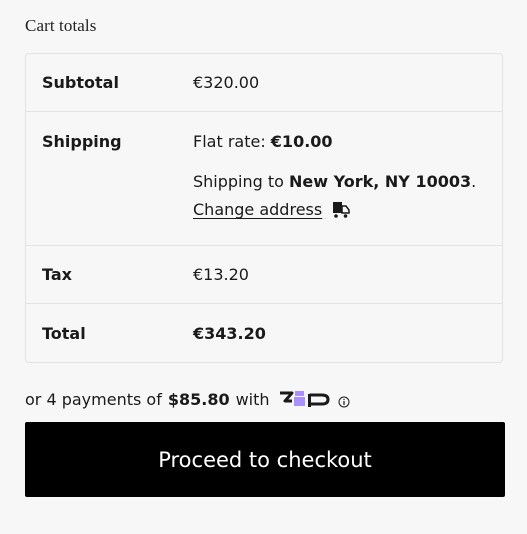 This screenshot has height=534, width=527. Describe the element at coordinates (264, 83) in the screenshot. I see `subtotal-row: Subtotal €320.00` at that location.